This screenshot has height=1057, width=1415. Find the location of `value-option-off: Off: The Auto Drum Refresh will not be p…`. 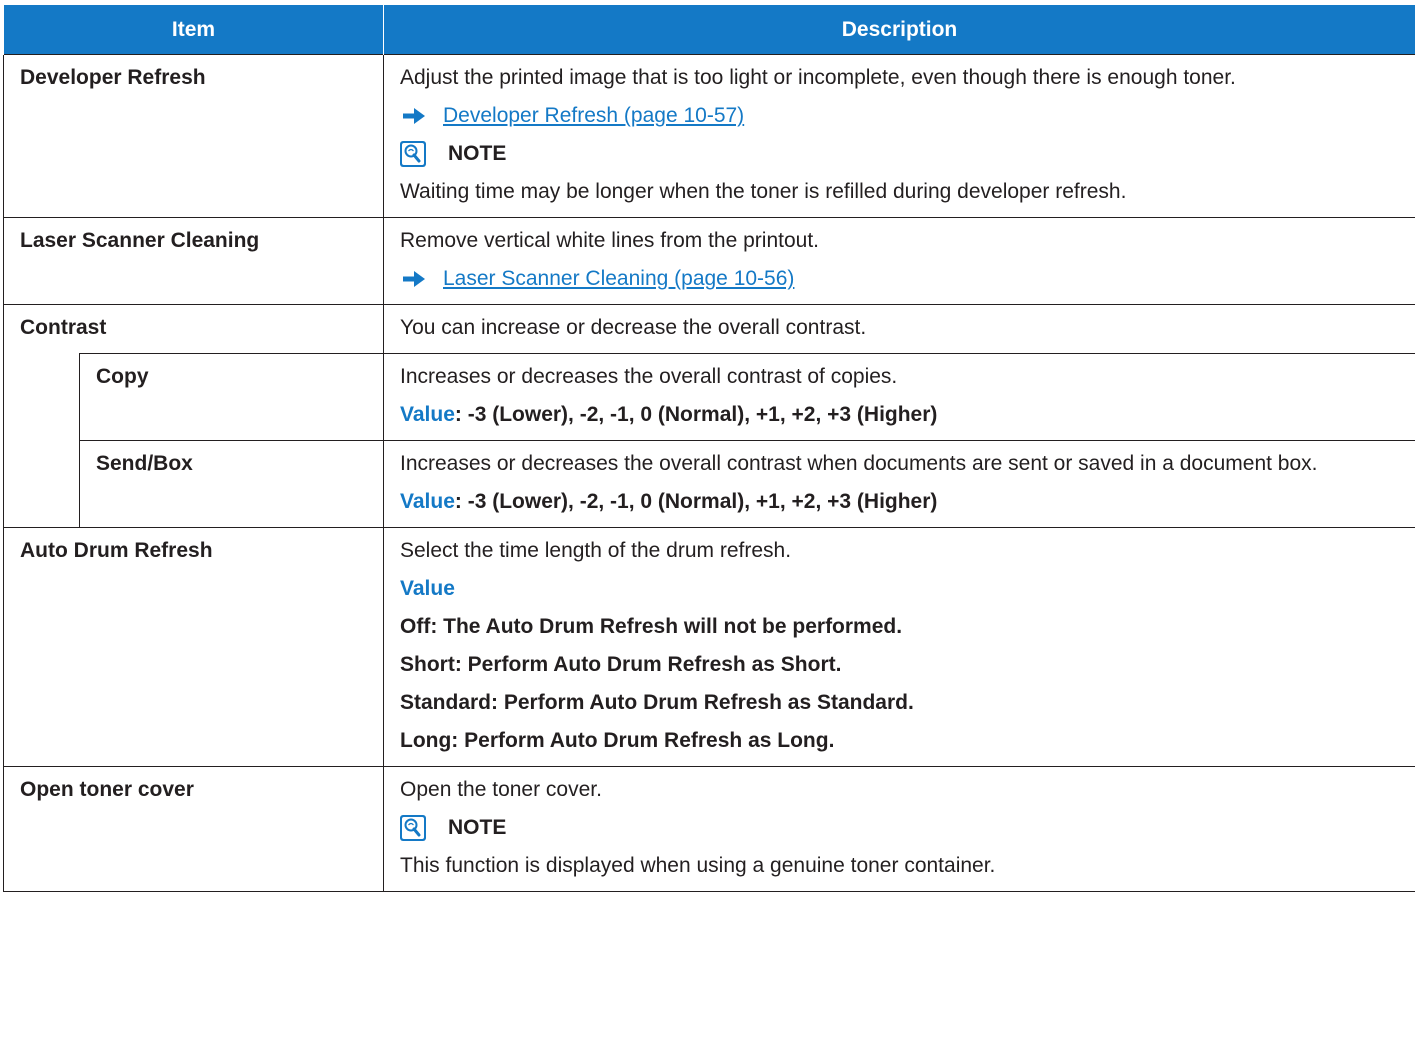

value-option-off: Off: The Auto Drum Refresh will not be p… is located at coordinates (651, 626).